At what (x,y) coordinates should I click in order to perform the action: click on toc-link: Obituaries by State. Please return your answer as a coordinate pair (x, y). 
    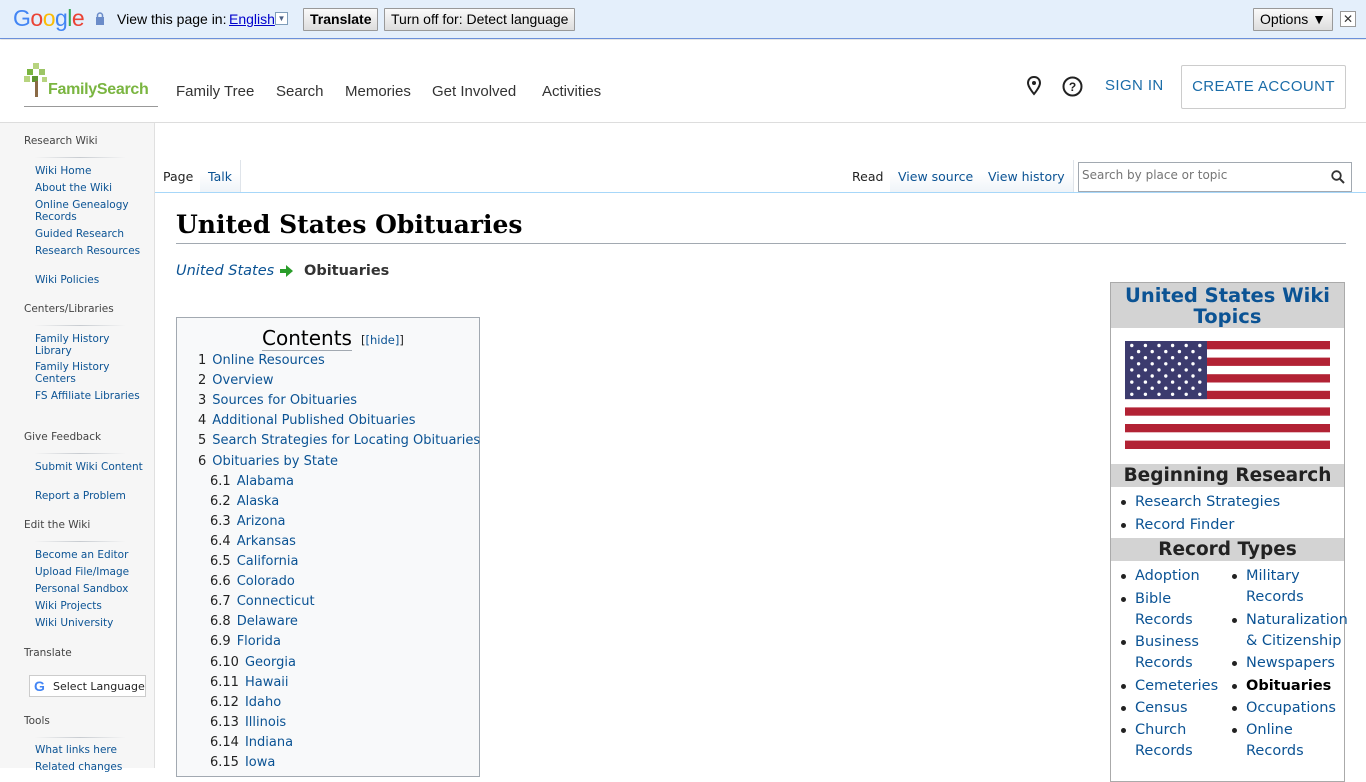
    Looking at the image, I should click on (275, 461).